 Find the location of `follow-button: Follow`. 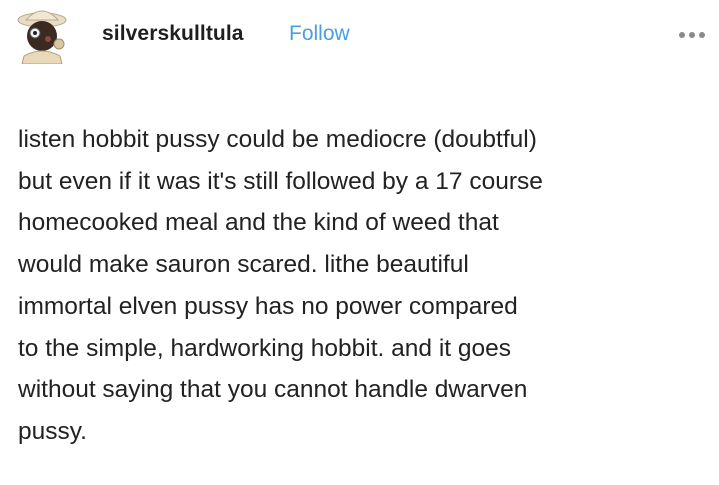

follow-button: Follow is located at coordinates (319, 34).